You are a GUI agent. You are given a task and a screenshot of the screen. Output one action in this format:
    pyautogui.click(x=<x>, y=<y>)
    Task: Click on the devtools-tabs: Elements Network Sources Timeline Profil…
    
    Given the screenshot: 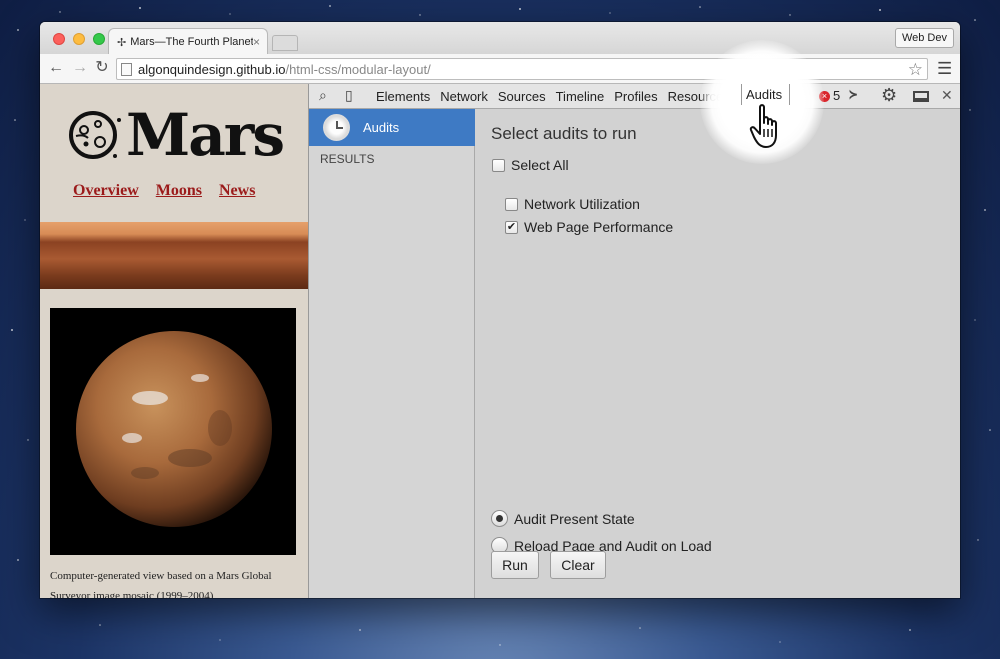 What is the action you would take?
    pyautogui.click(x=577, y=96)
    